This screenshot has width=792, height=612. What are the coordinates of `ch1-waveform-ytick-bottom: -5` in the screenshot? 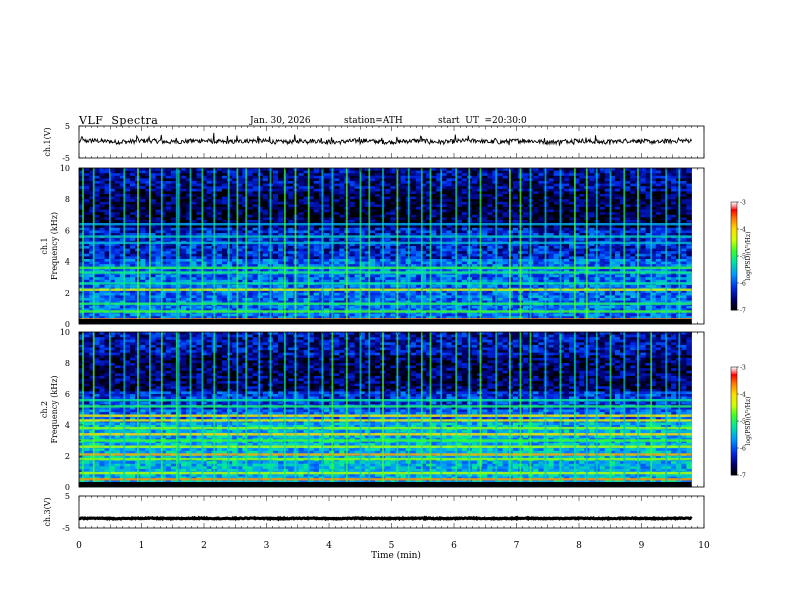 It's located at (66, 158).